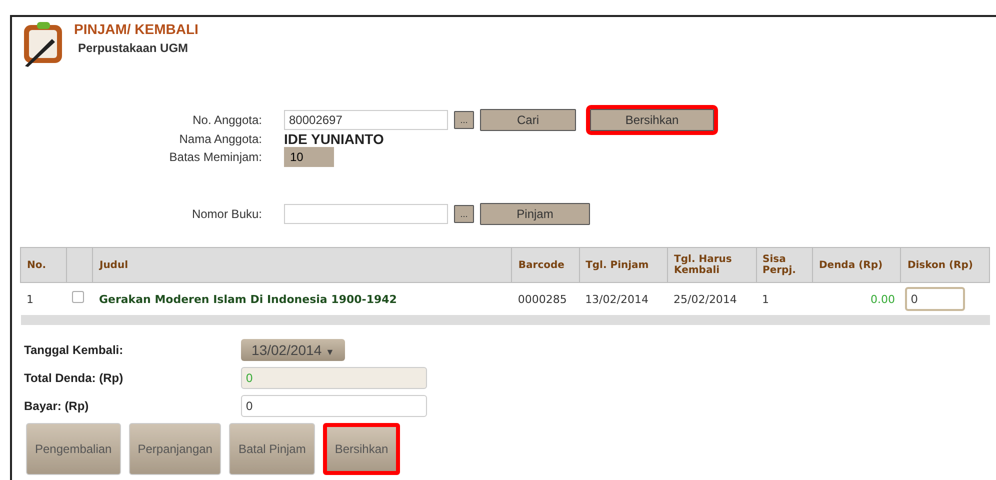 The height and width of the screenshot is (480, 996). I want to click on field-label: Nomor Buku:, so click(226, 214).